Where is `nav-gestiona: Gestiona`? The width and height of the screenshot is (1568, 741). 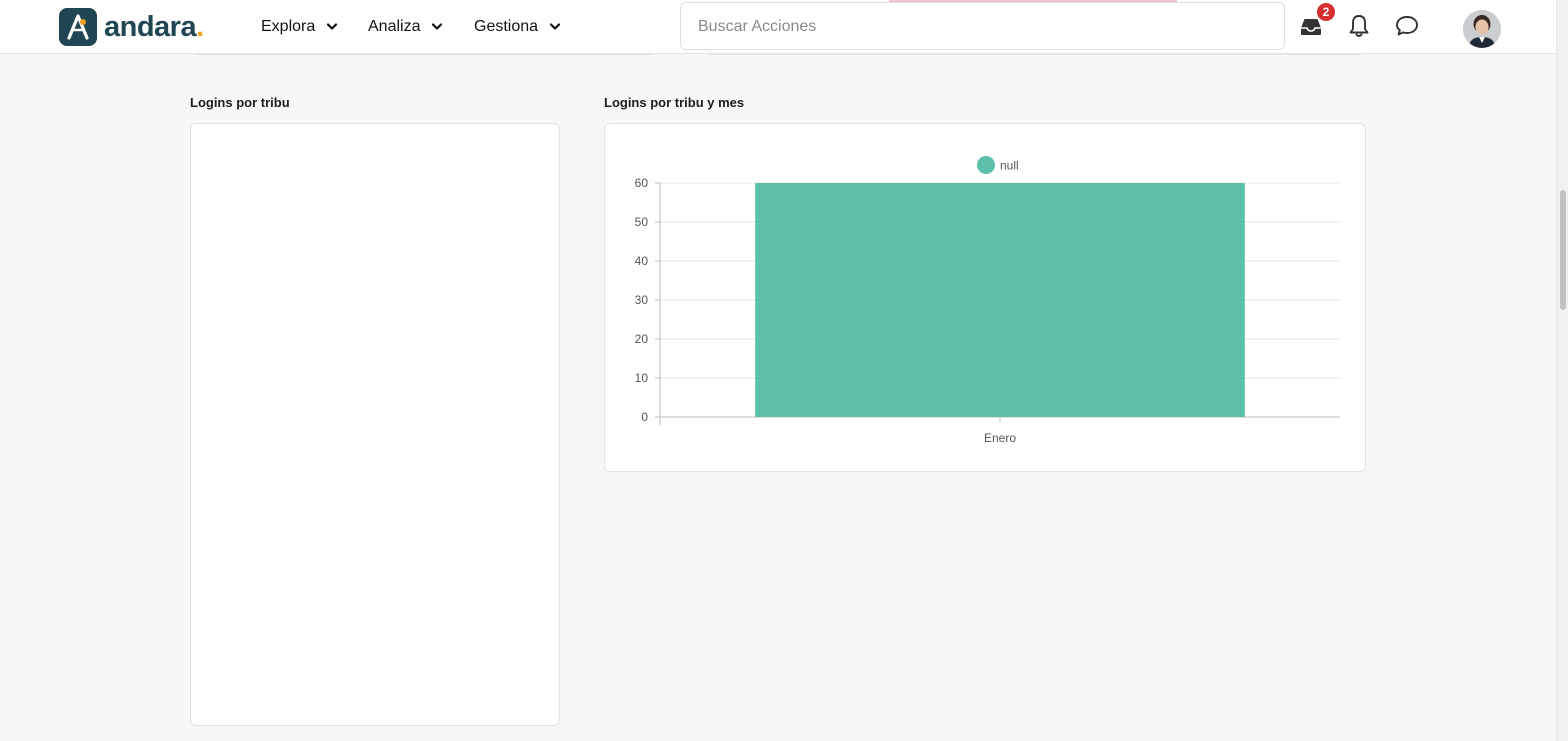 nav-gestiona: Gestiona is located at coordinates (517, 27).